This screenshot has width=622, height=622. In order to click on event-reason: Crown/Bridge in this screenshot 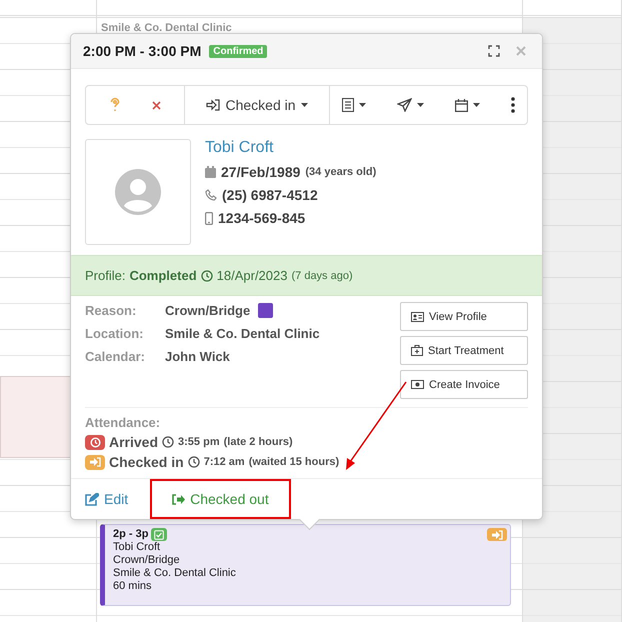, I will do `click(147, 560)`.